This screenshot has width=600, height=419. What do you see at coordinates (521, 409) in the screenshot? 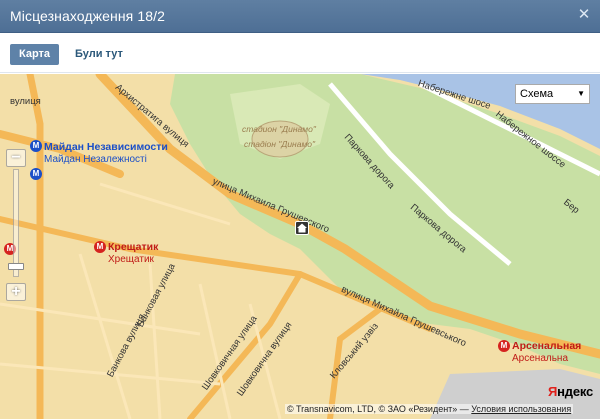
I see `terms-of-use-link: Условия использования` at bounding box center [521, 409].